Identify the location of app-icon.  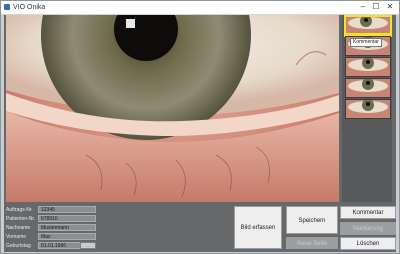
(7, 7).